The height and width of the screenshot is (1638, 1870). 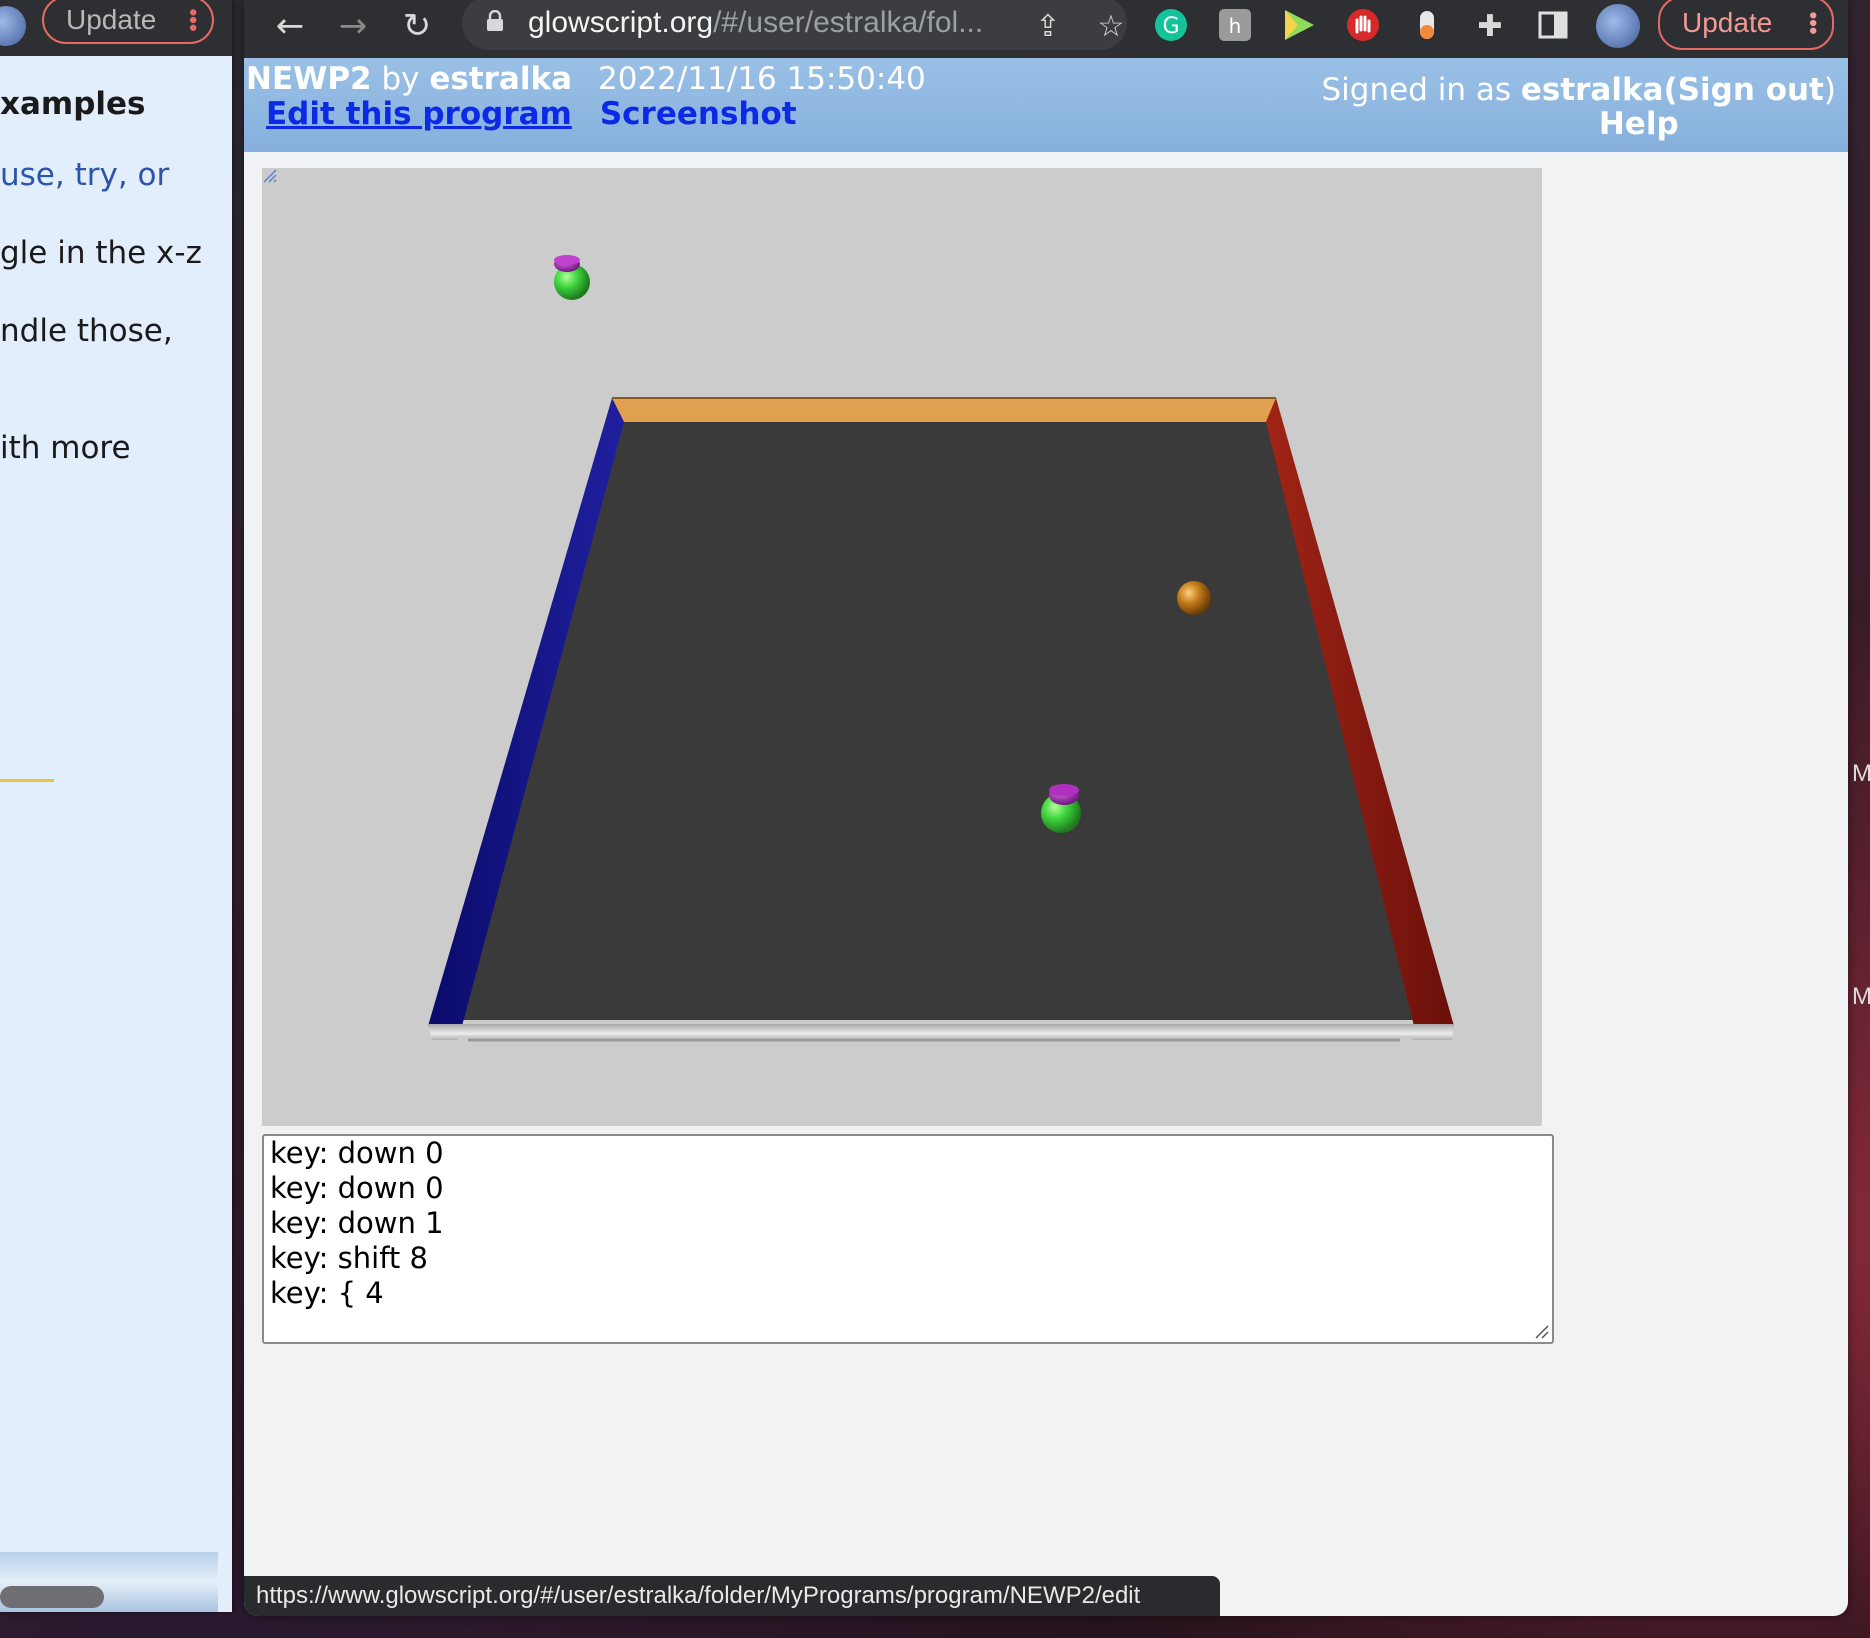 I want to click on divider-line, so click(x=27, y=780).